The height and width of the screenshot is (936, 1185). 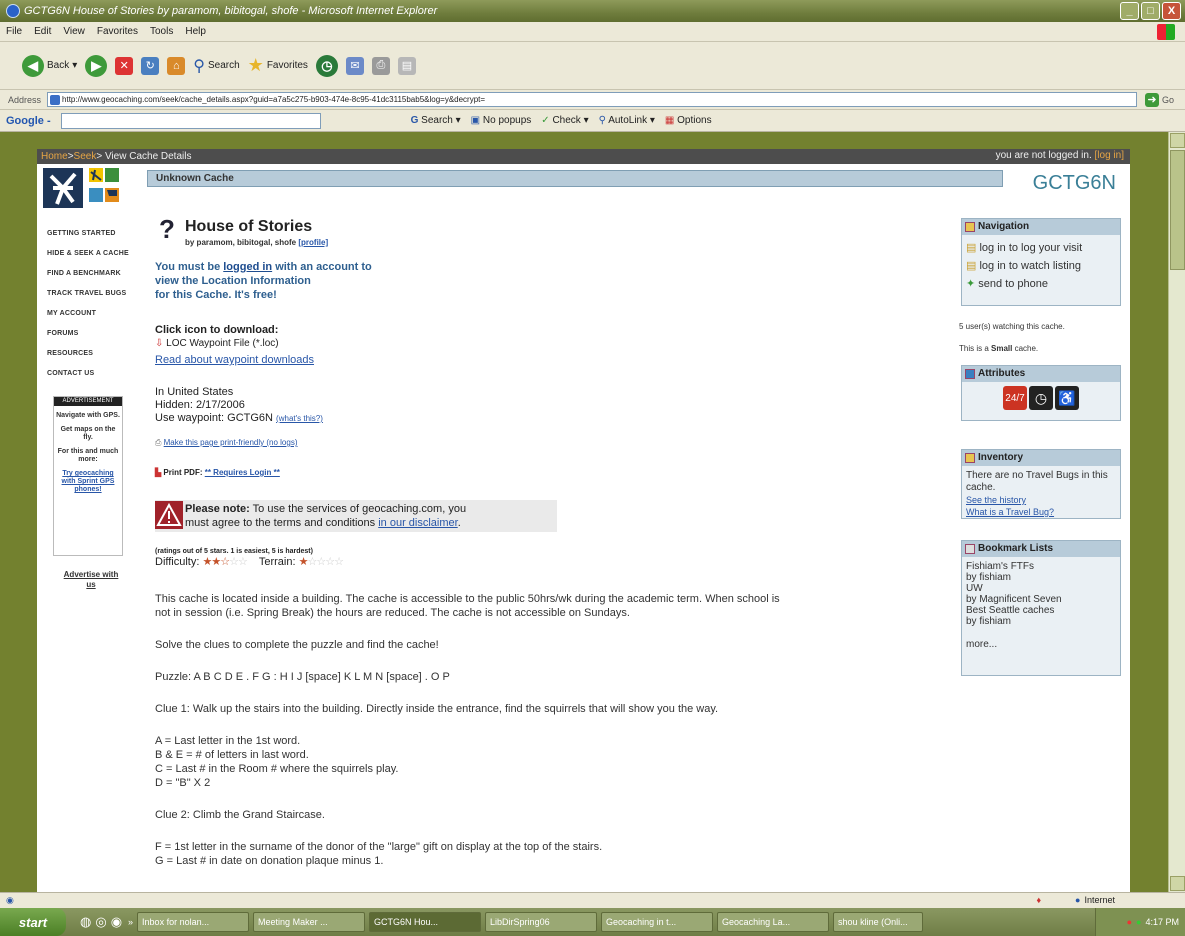 What do you see at coordinates (247, 267) in the screenshot?
I see `logged-in-link: logged in` at bounding box center [247, 267].